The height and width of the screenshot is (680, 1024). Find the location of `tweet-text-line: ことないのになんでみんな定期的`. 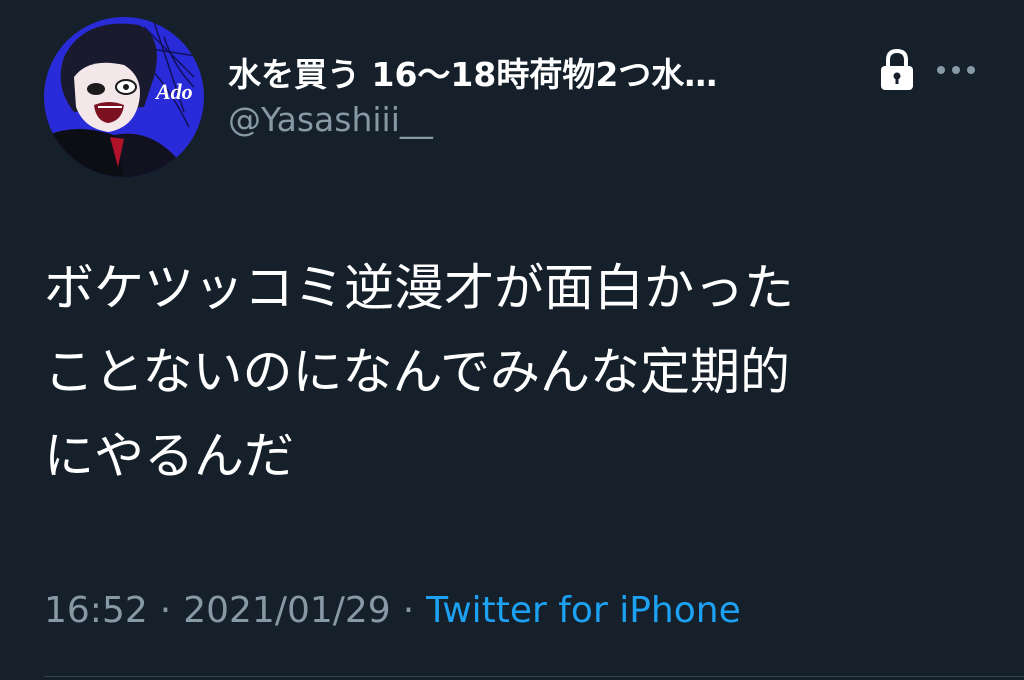

tweet-text-line: ことないのになんでみんな定期的 is located at coordinates (417, 372).